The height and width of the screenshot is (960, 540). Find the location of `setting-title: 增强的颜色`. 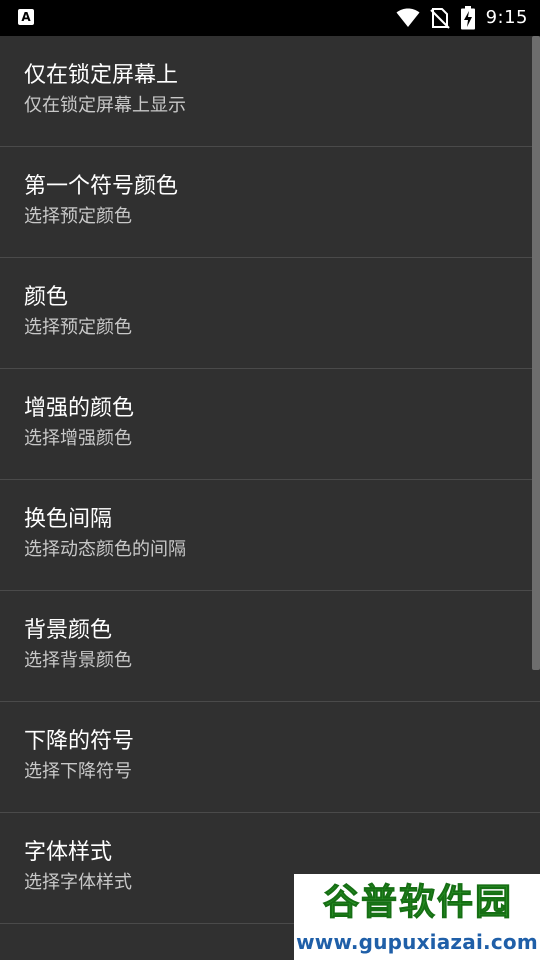

setting-title: 增强的颜色 is located at coordinates (79, 408).